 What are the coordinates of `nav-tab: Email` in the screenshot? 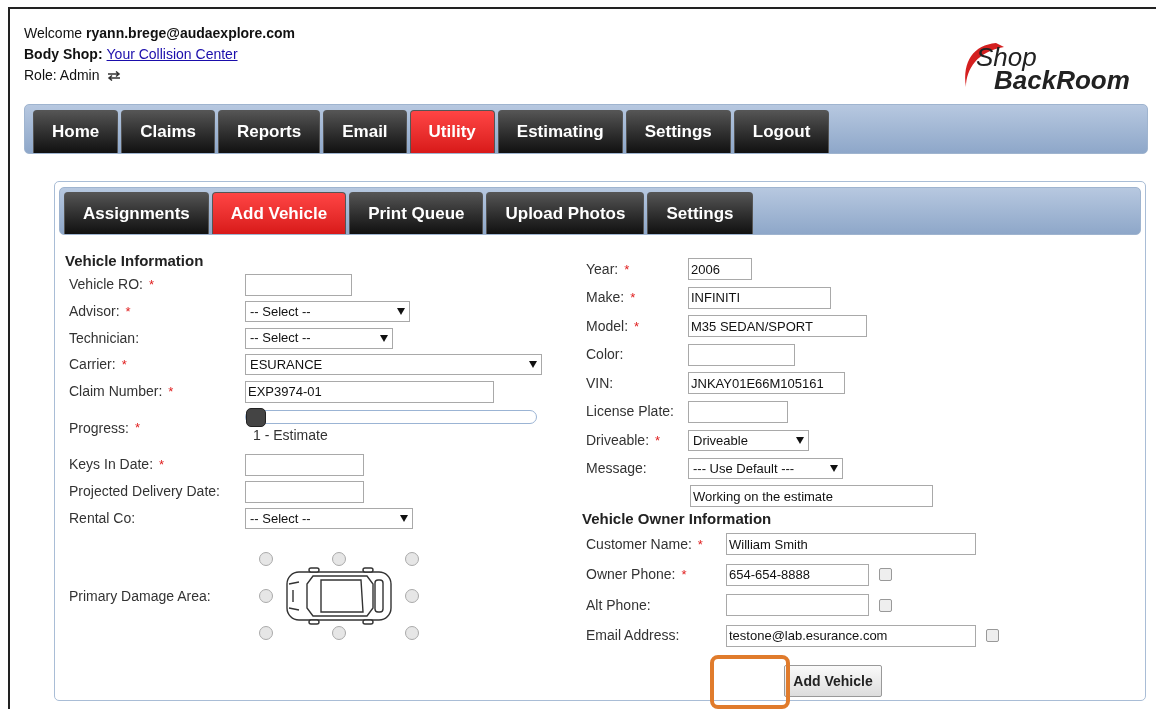 It's located at (365, 131).